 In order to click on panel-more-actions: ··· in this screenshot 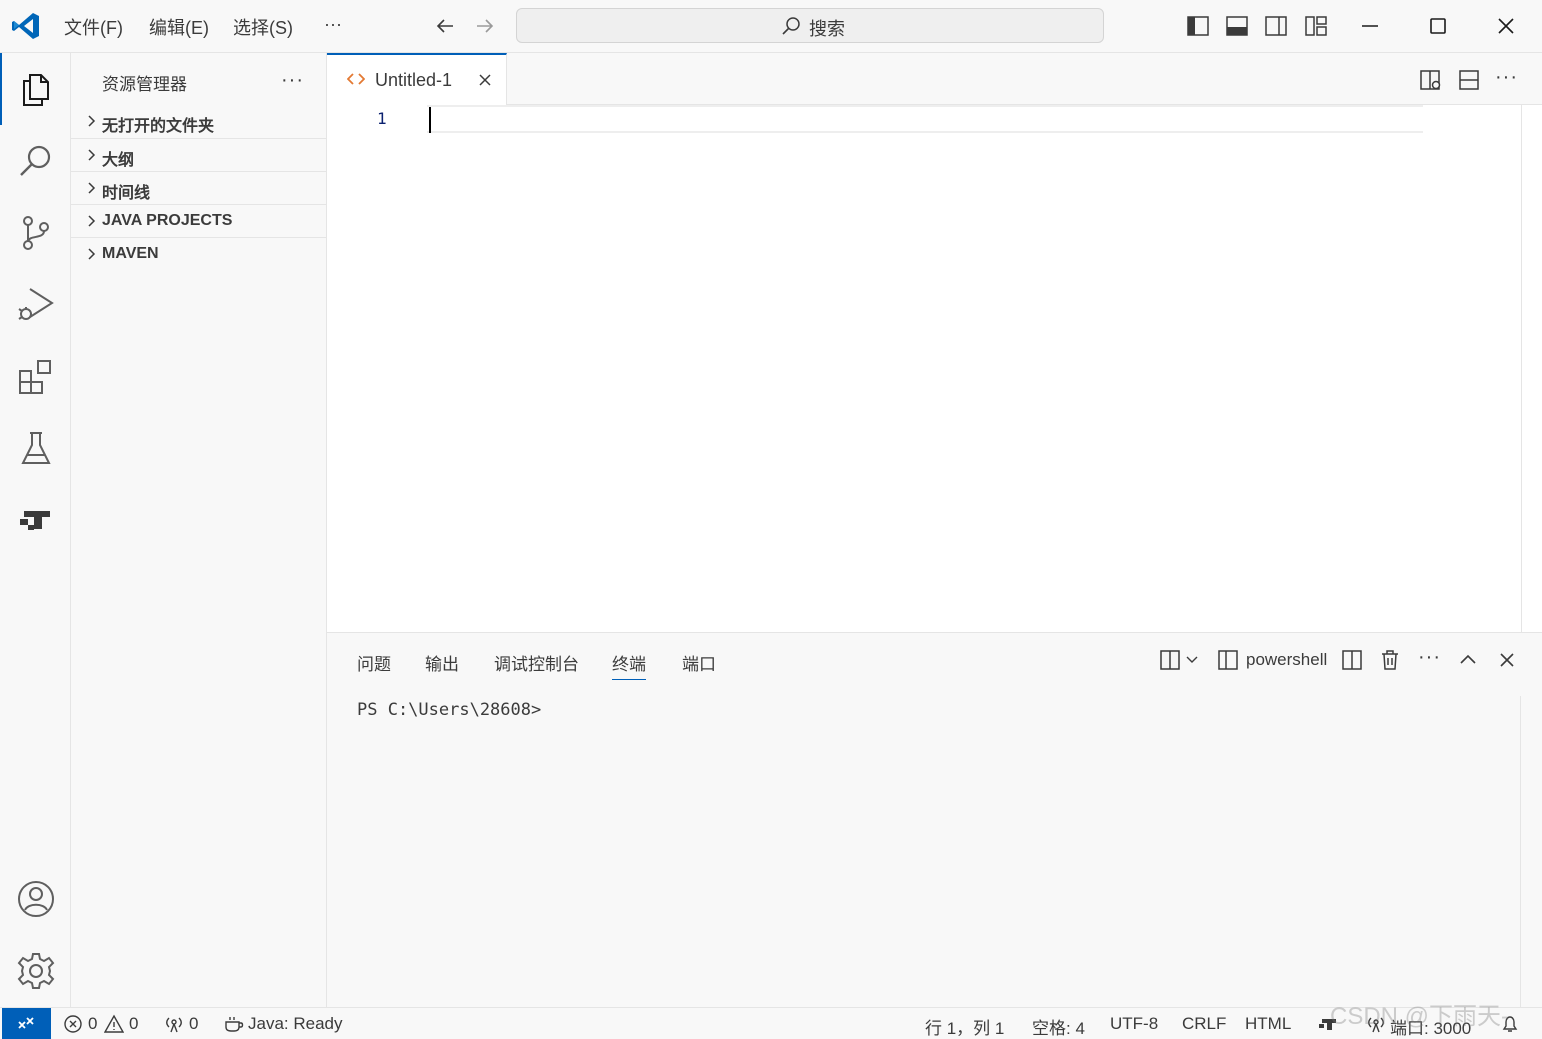, I will do `click(1429, 657)`.